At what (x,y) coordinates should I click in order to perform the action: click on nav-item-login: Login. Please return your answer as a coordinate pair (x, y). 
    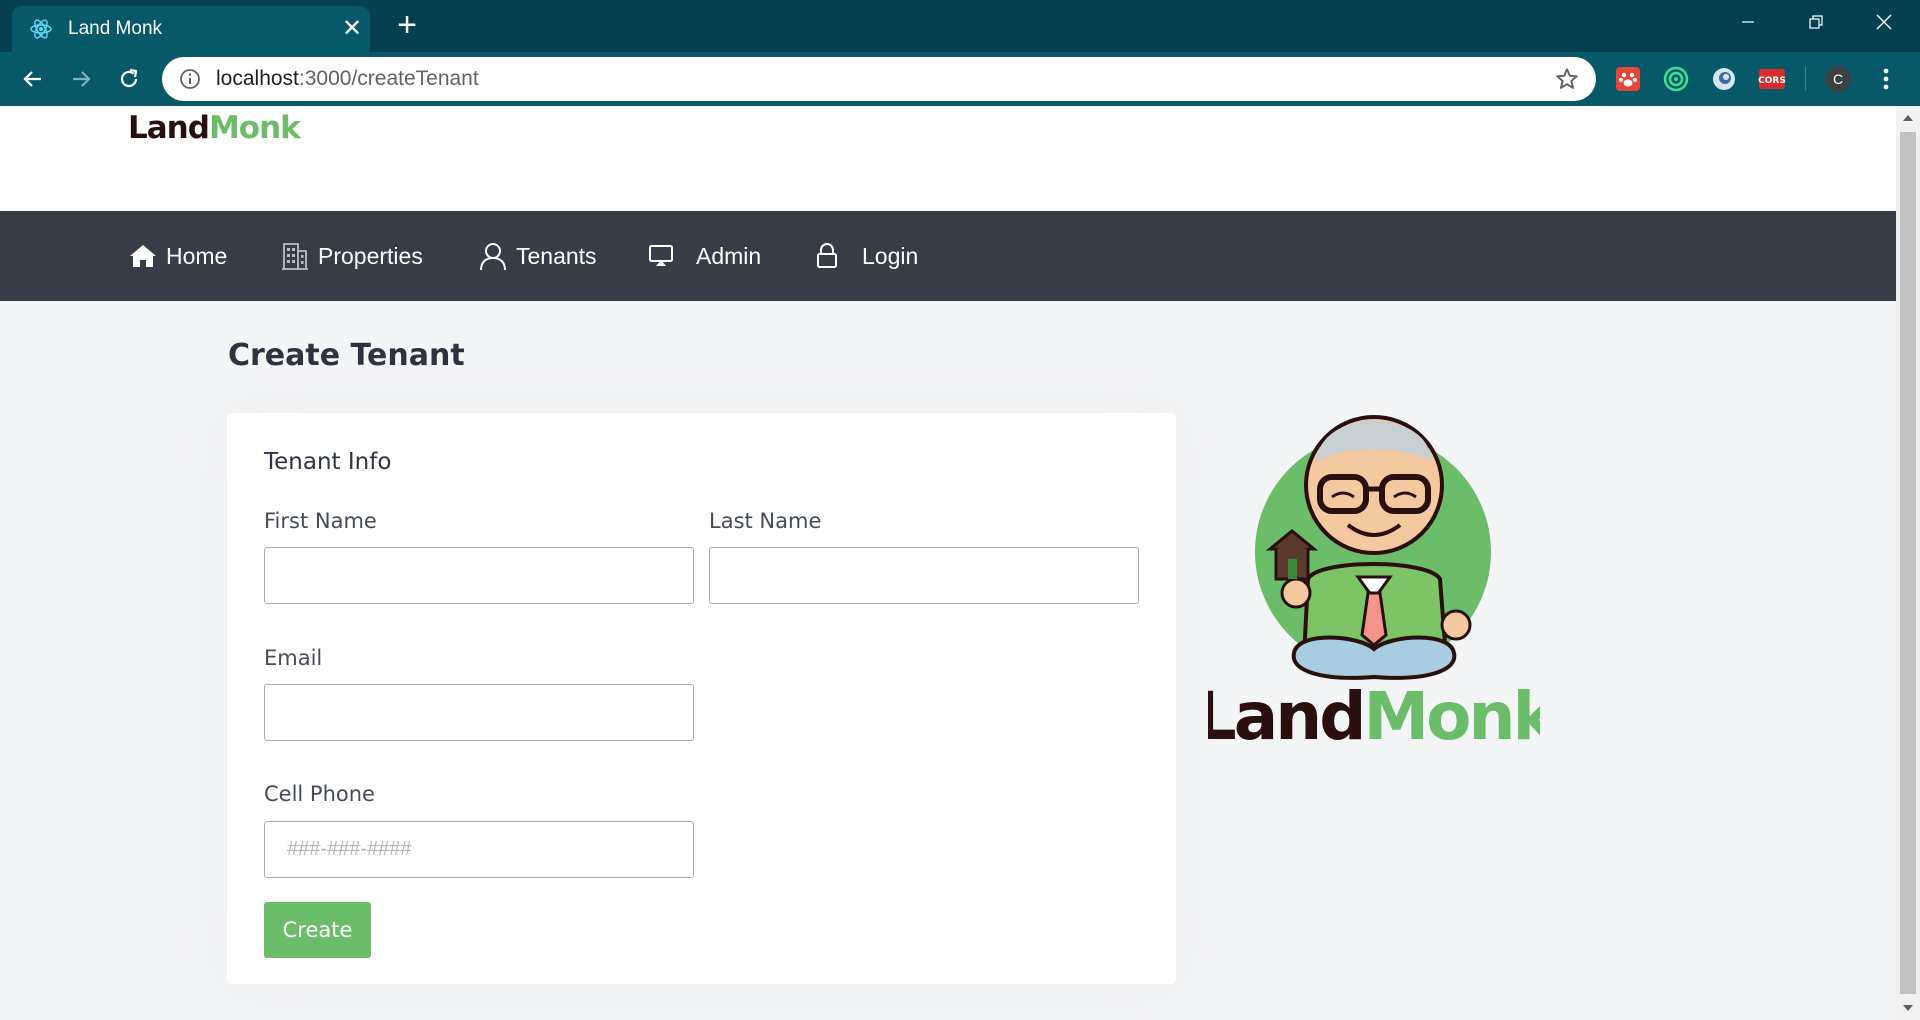
    Looking at the image, I should click on (865, 256).